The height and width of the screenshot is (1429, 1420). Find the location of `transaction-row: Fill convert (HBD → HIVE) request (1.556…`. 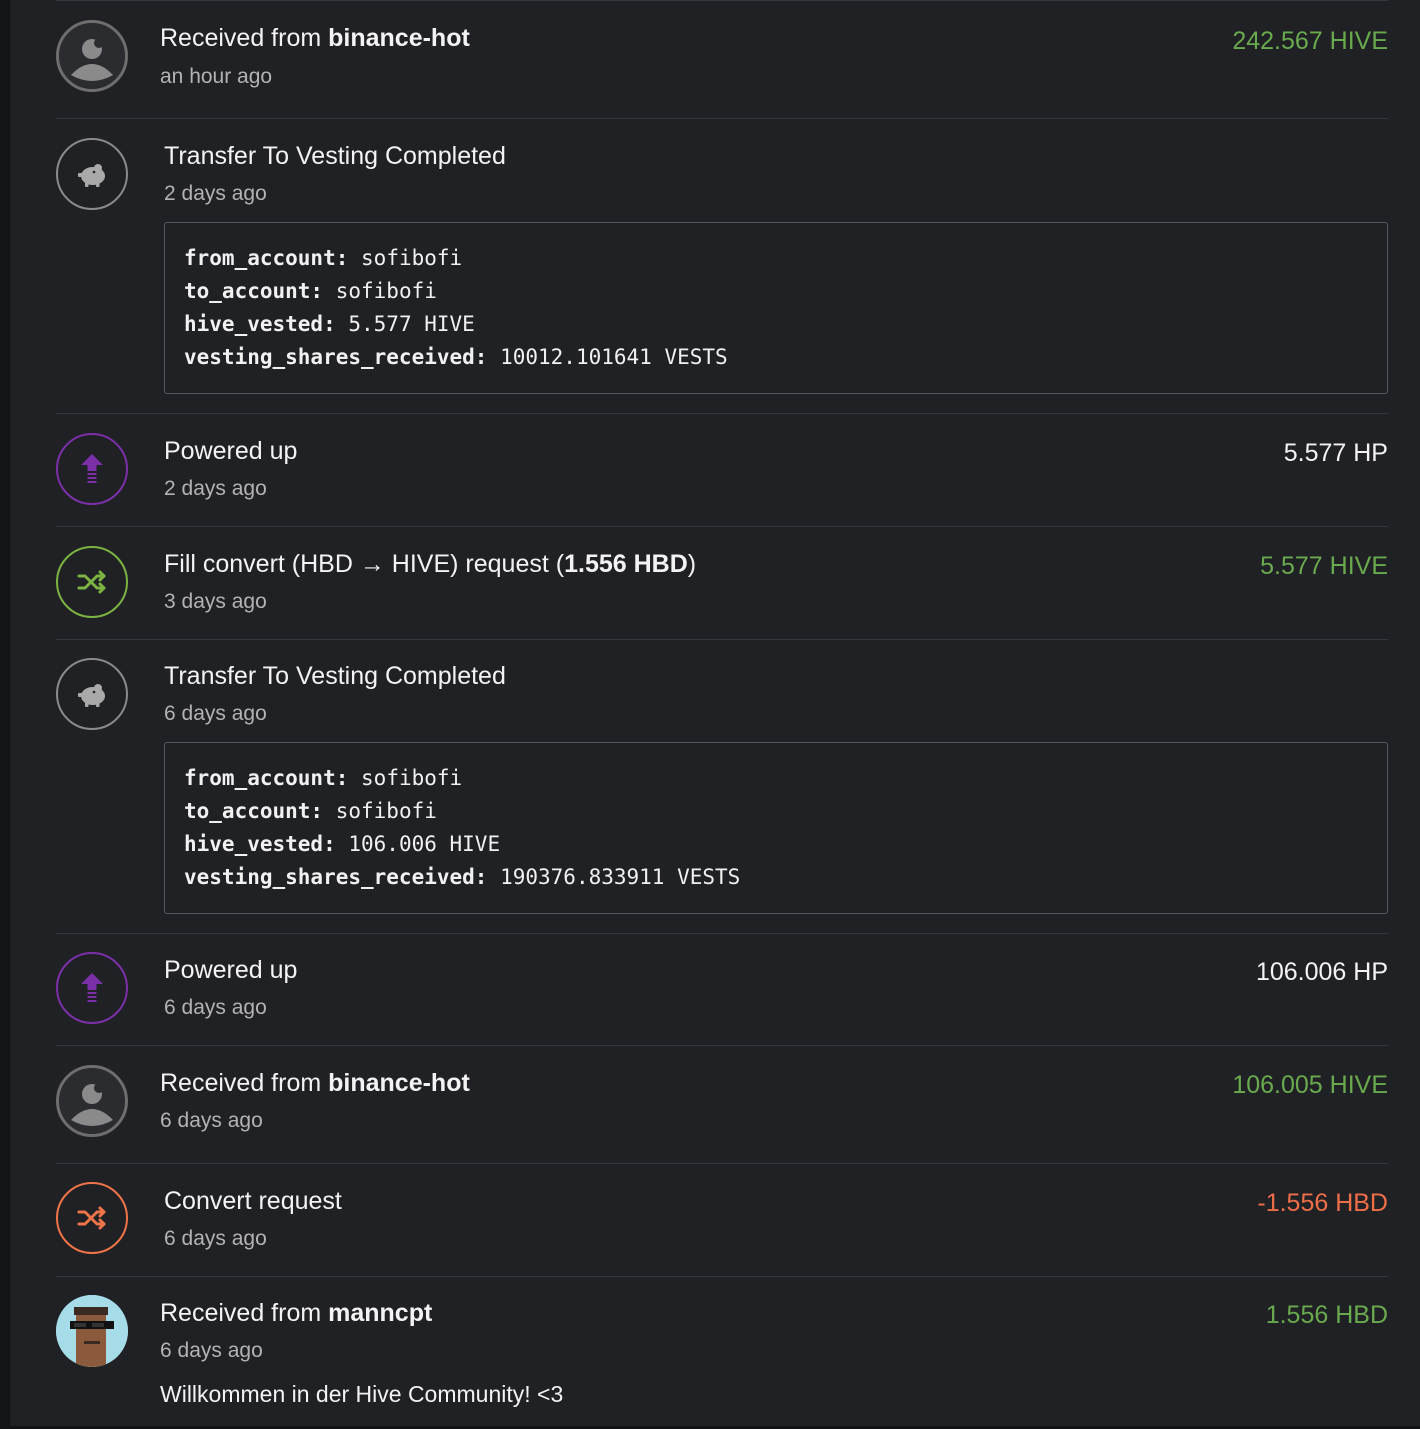

transaction-row: Fill convert (HBD → HIVE) request (1.556… is located at coordinates (722, 582).